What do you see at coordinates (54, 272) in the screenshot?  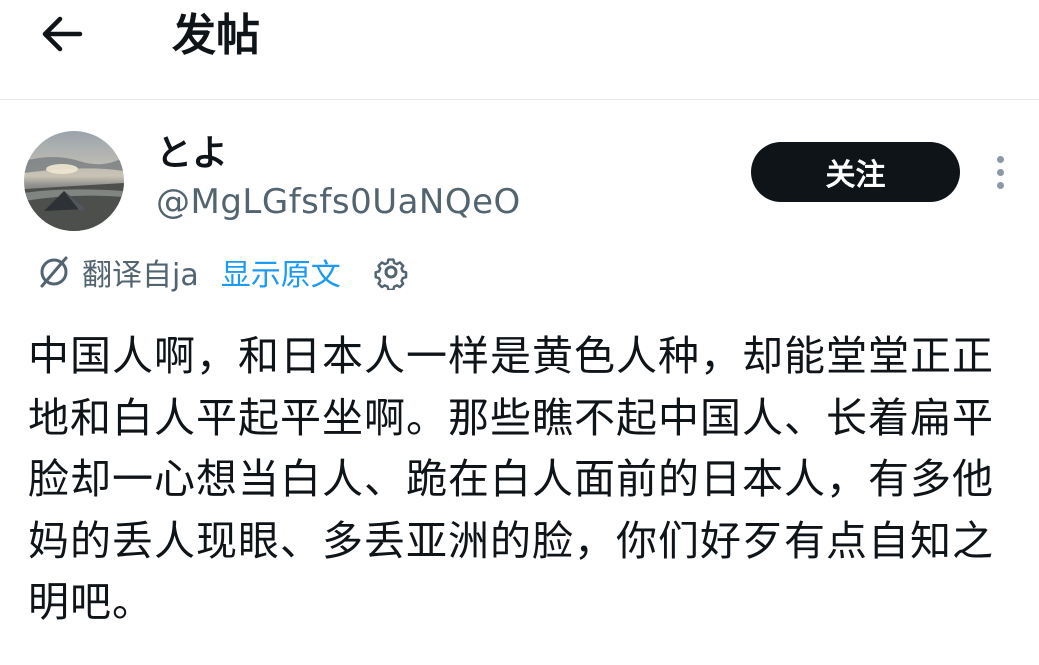 I see `translate-icon` at bounding box center [54, 272].